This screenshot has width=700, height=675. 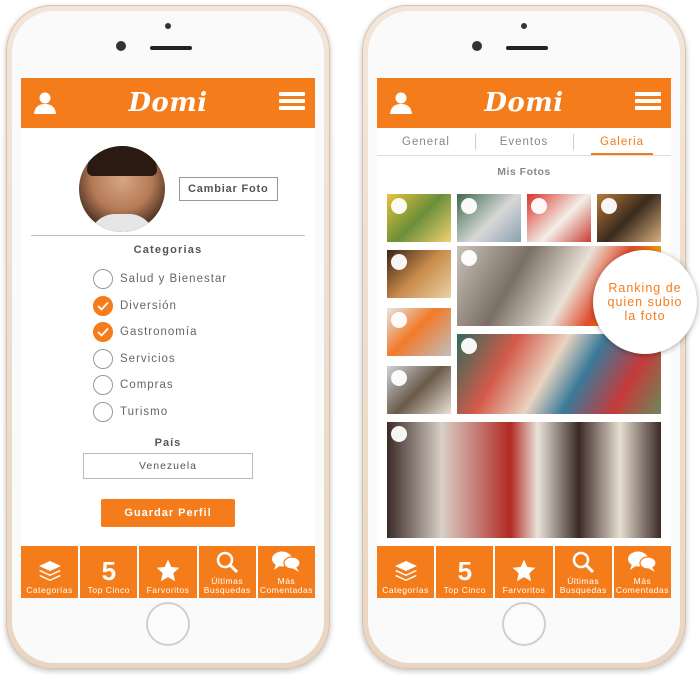 I want to click on category-label: Servicios, so click(x=148, y=358).